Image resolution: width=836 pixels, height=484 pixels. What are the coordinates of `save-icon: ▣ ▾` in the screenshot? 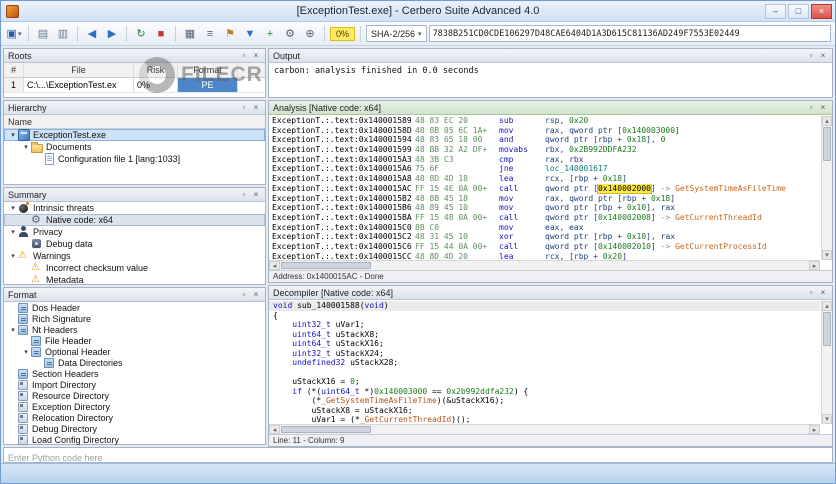 It's located at (14, 34).